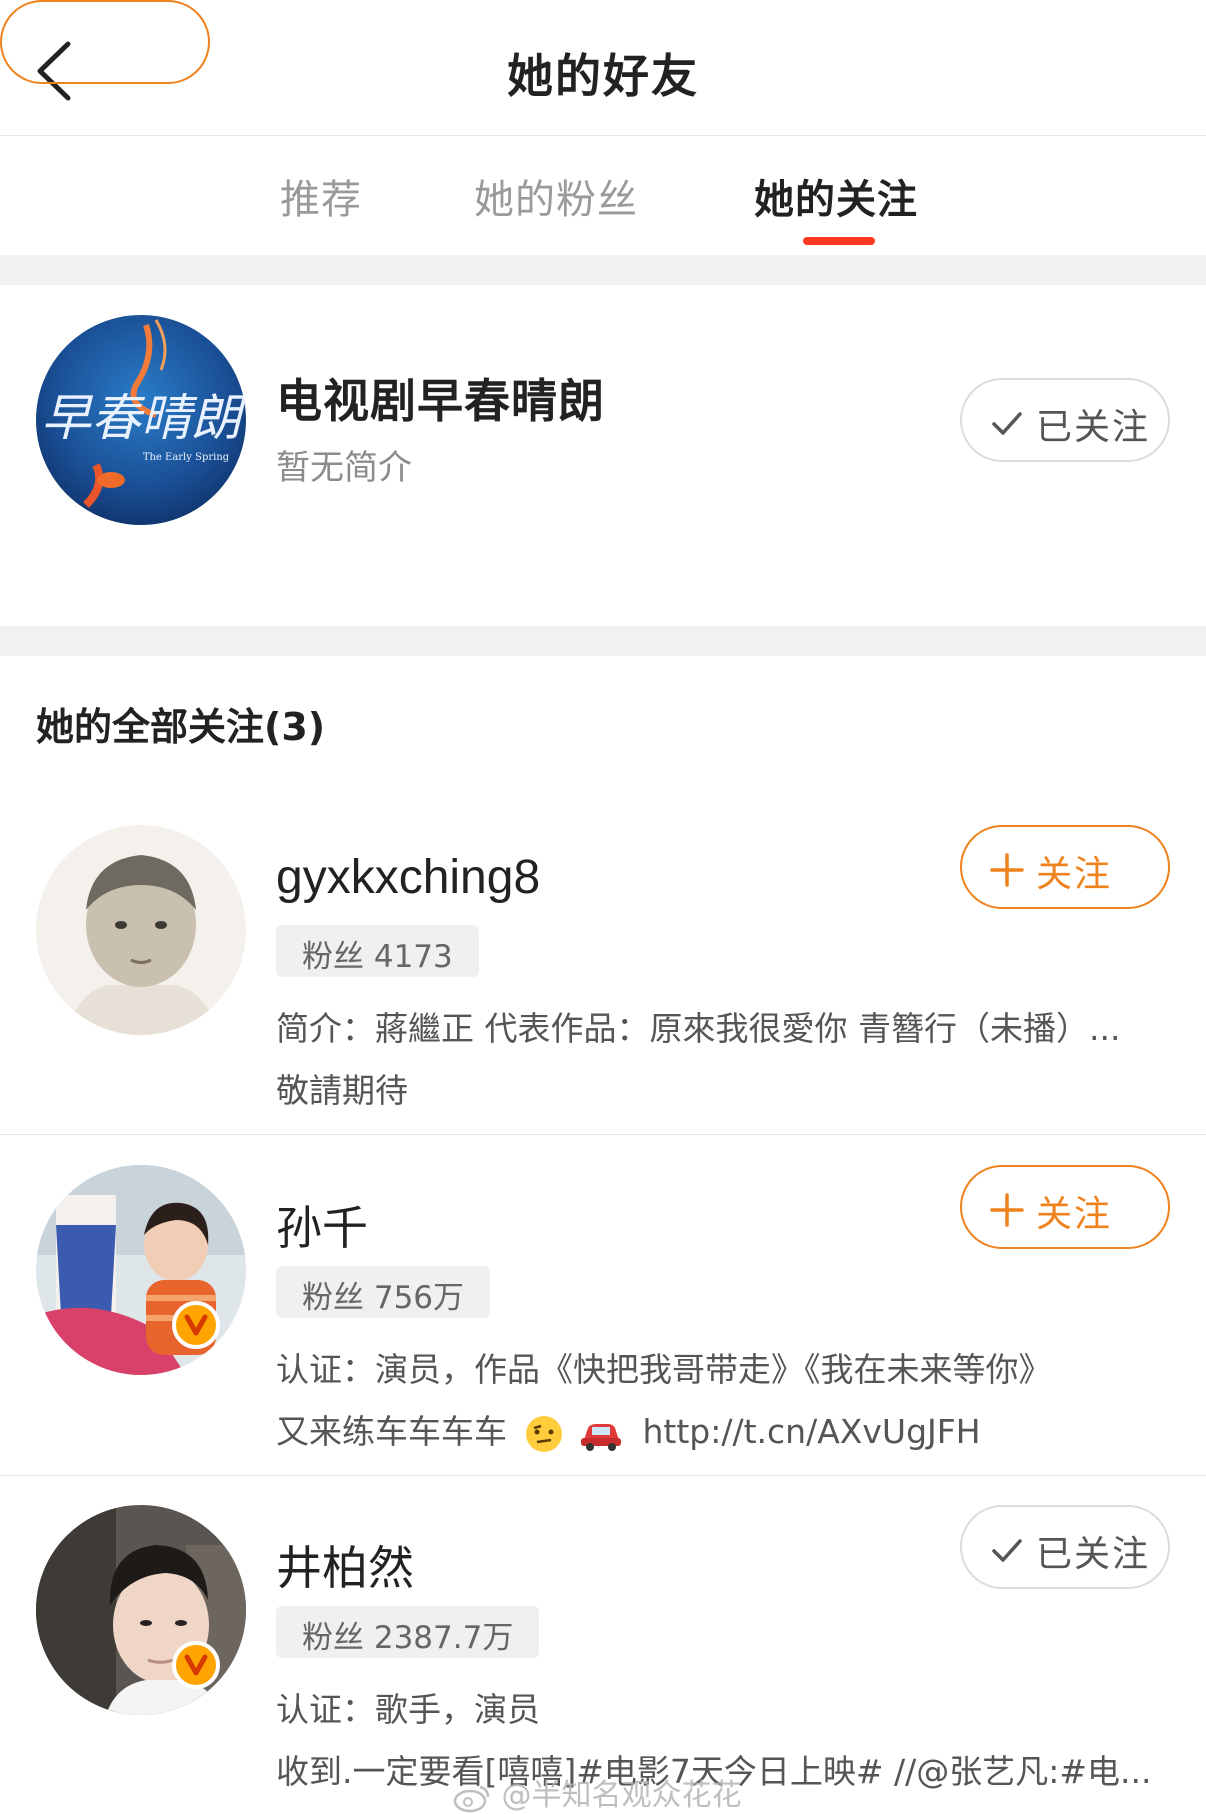  I want to click on watermark: @半知名观众花花, so click(597, 1792).